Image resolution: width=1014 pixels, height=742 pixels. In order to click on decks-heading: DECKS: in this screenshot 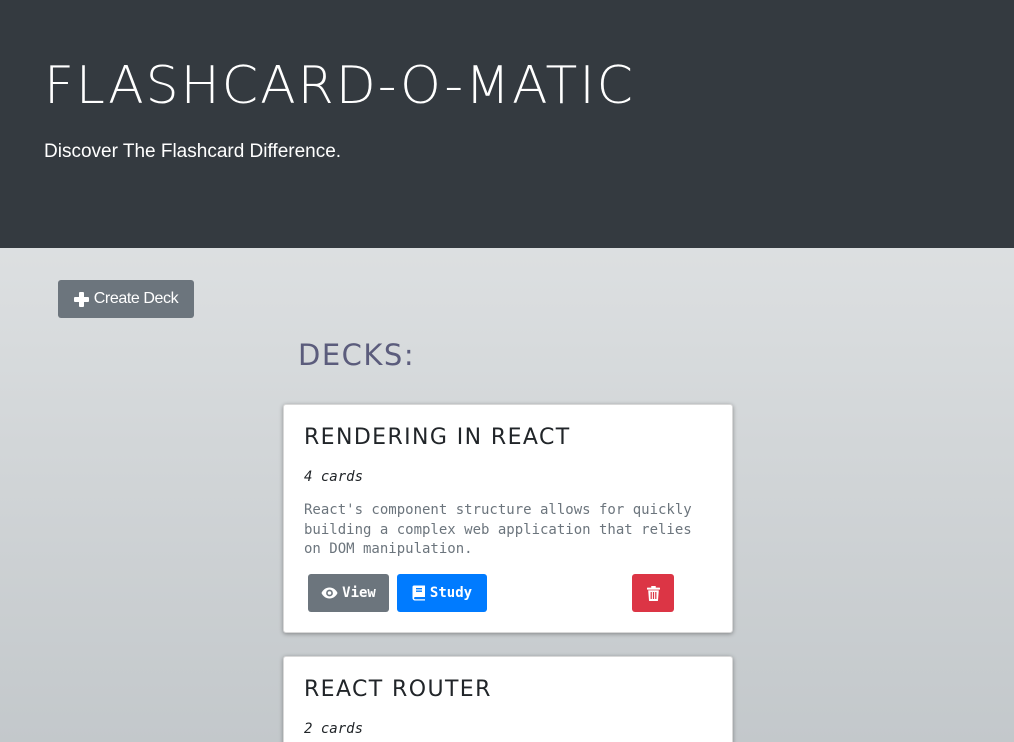, I will do `click(357, 355)`.